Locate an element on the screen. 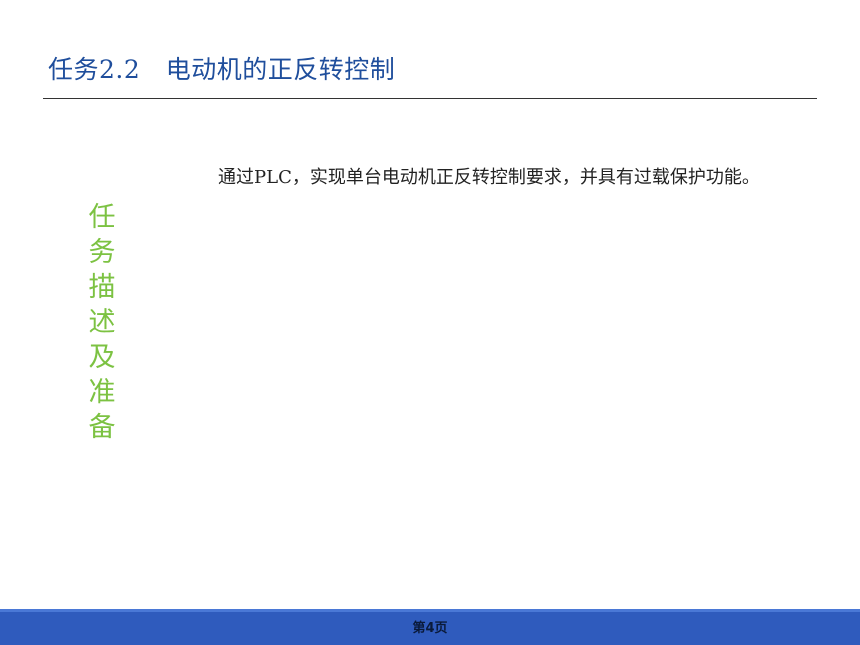 The width and height of the screenshot is (860, 645). section-label-vertical: 任务描述及准备 is located at coordinates (102, 322).